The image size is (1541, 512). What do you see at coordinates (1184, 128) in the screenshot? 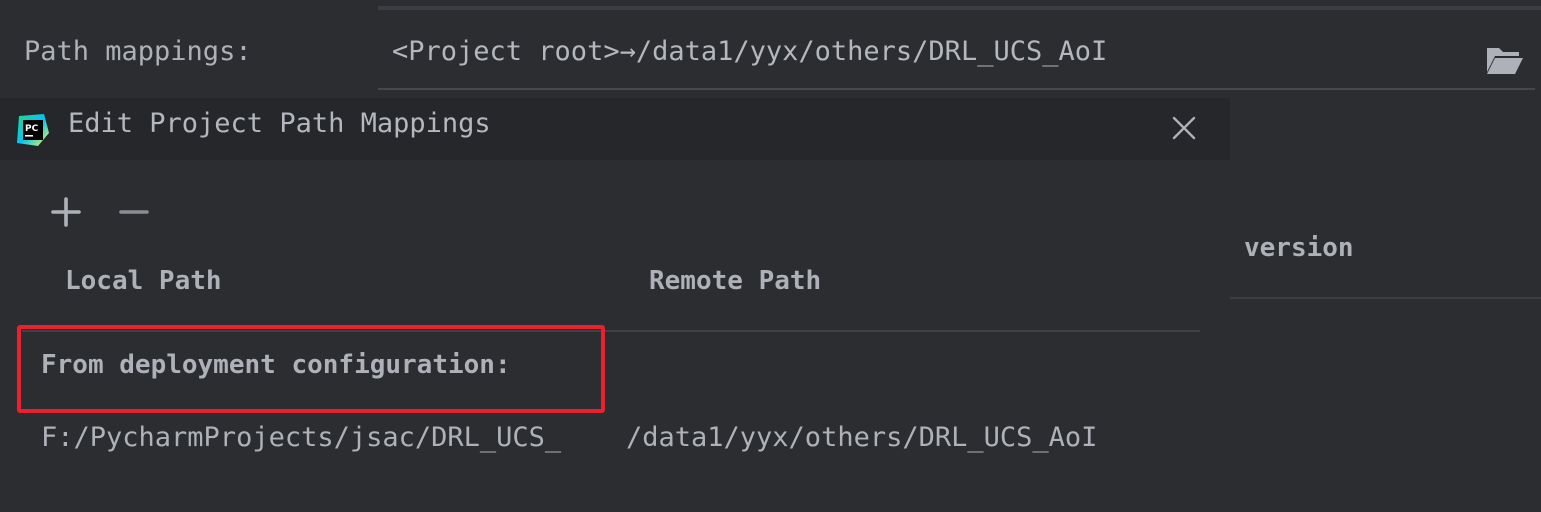
I see `close-icon` at bounding box center [1184, 128].